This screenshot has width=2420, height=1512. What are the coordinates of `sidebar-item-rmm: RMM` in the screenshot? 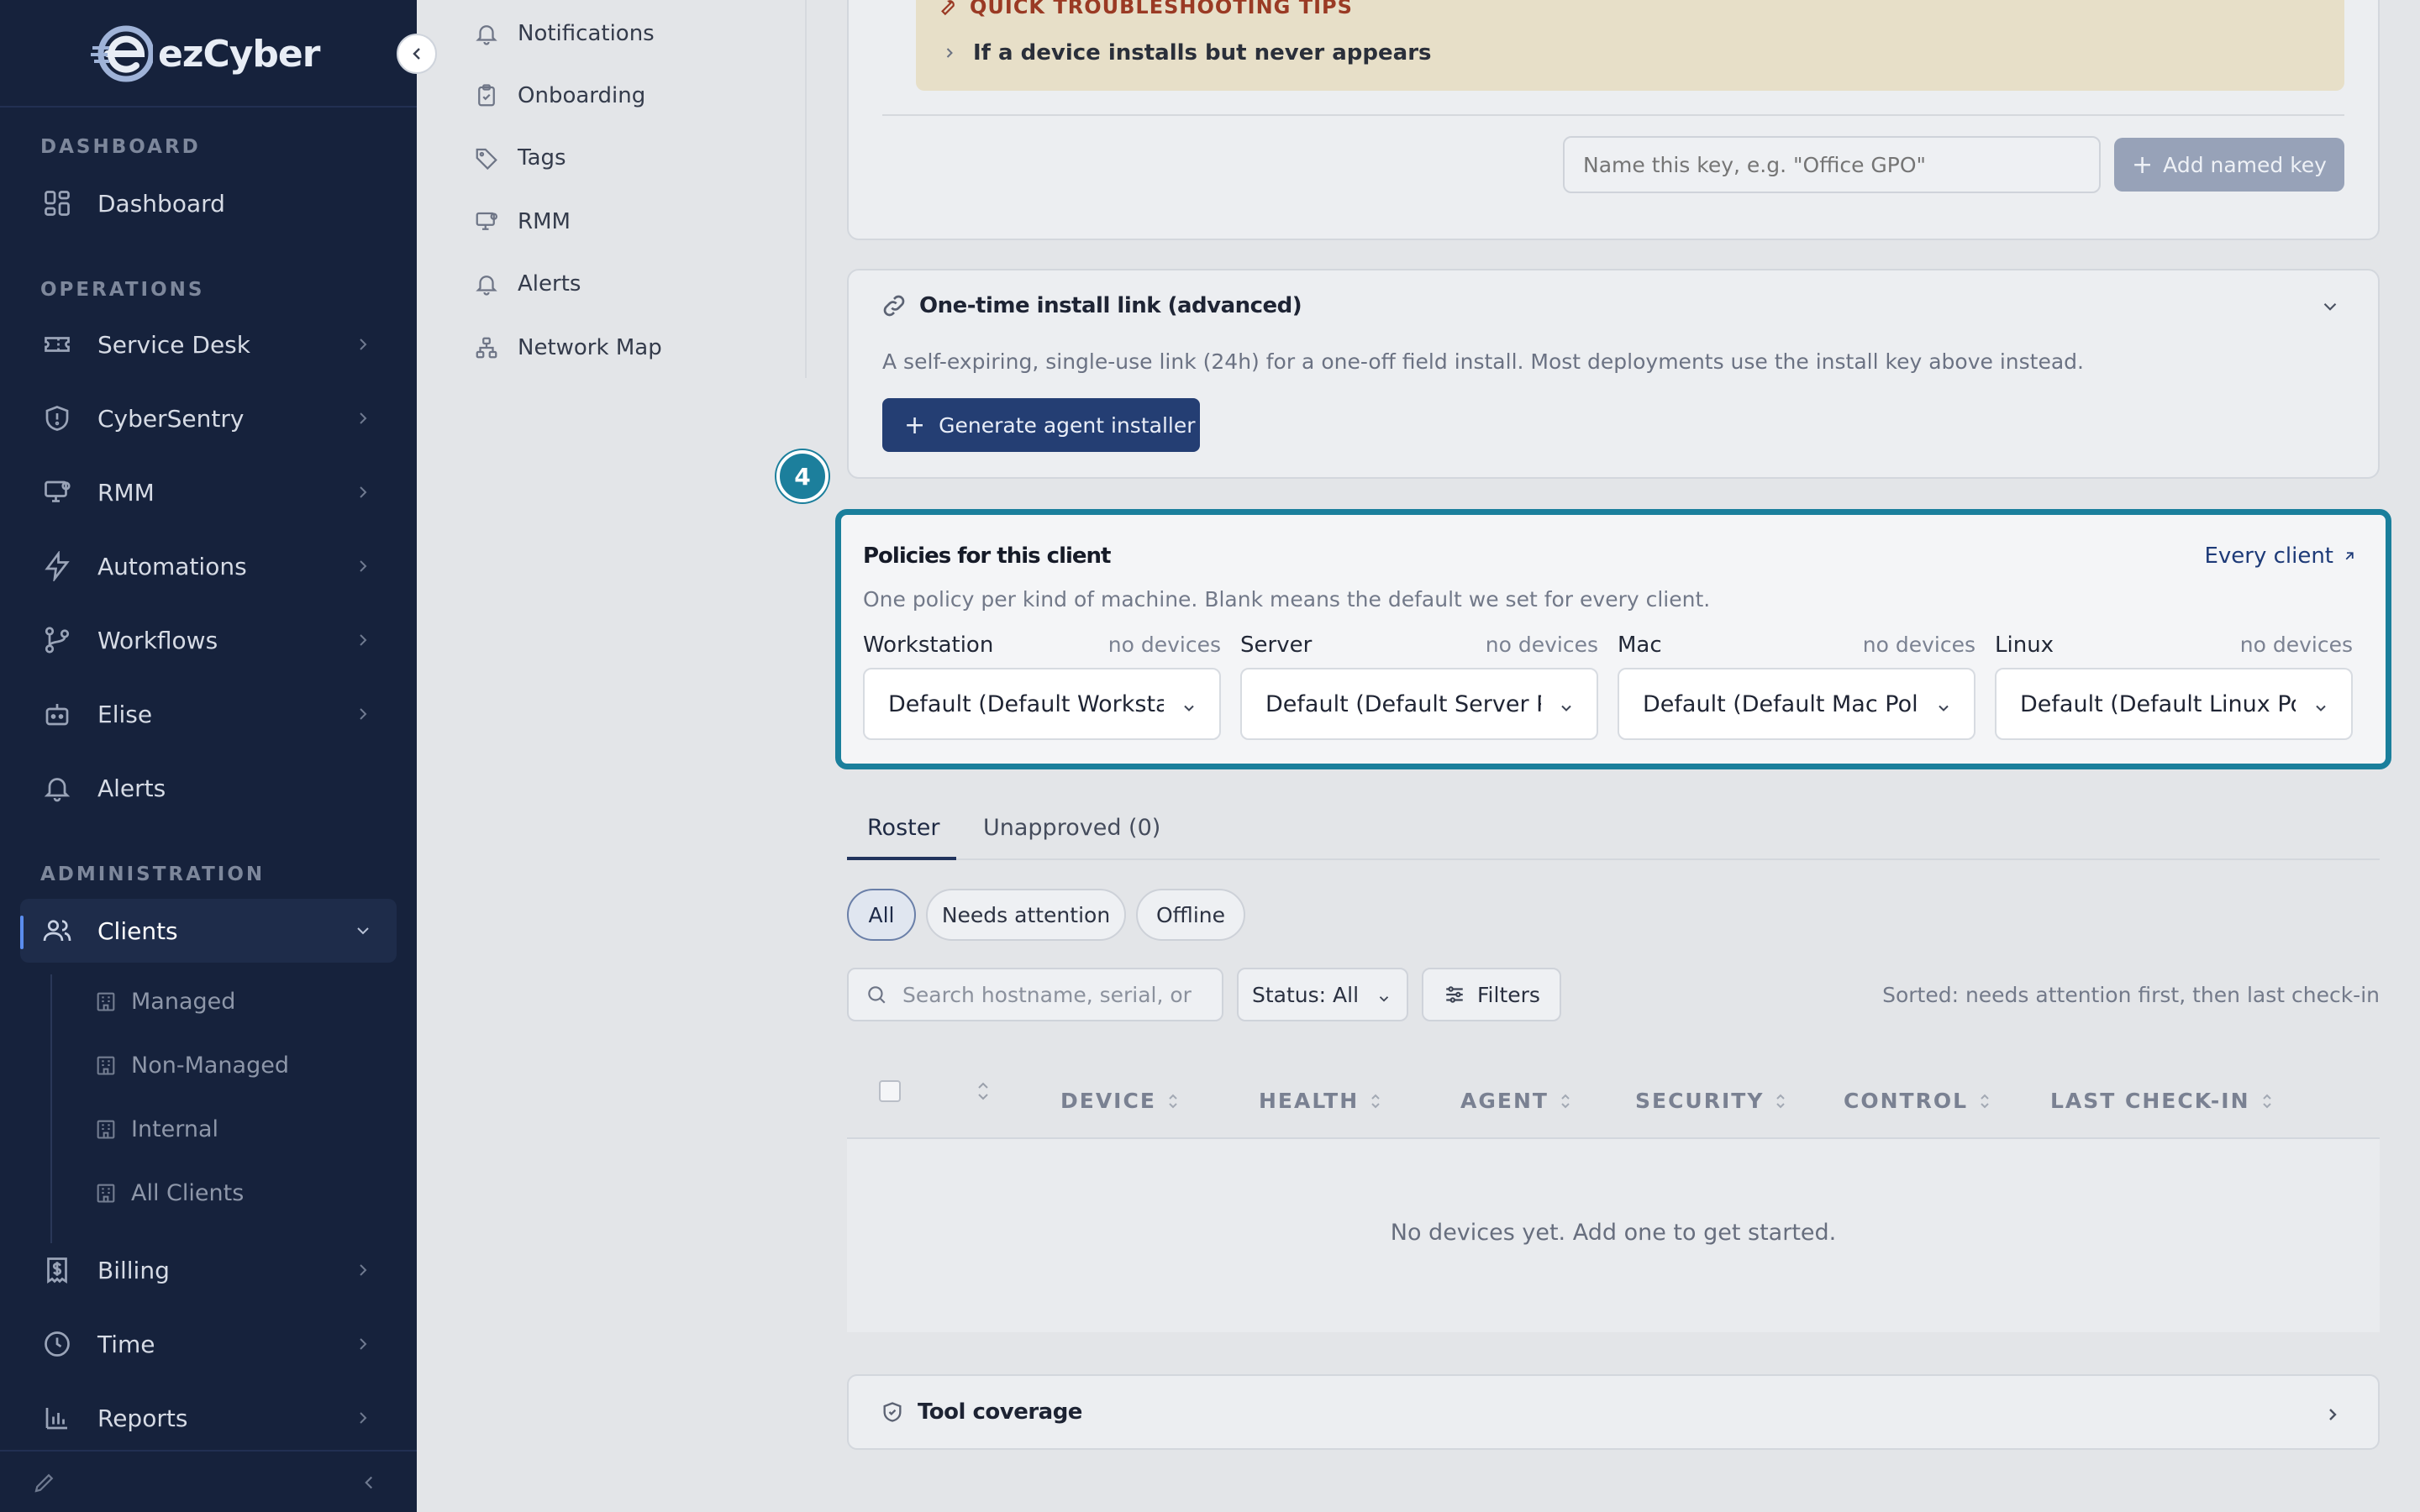 It's located at (208, 492).